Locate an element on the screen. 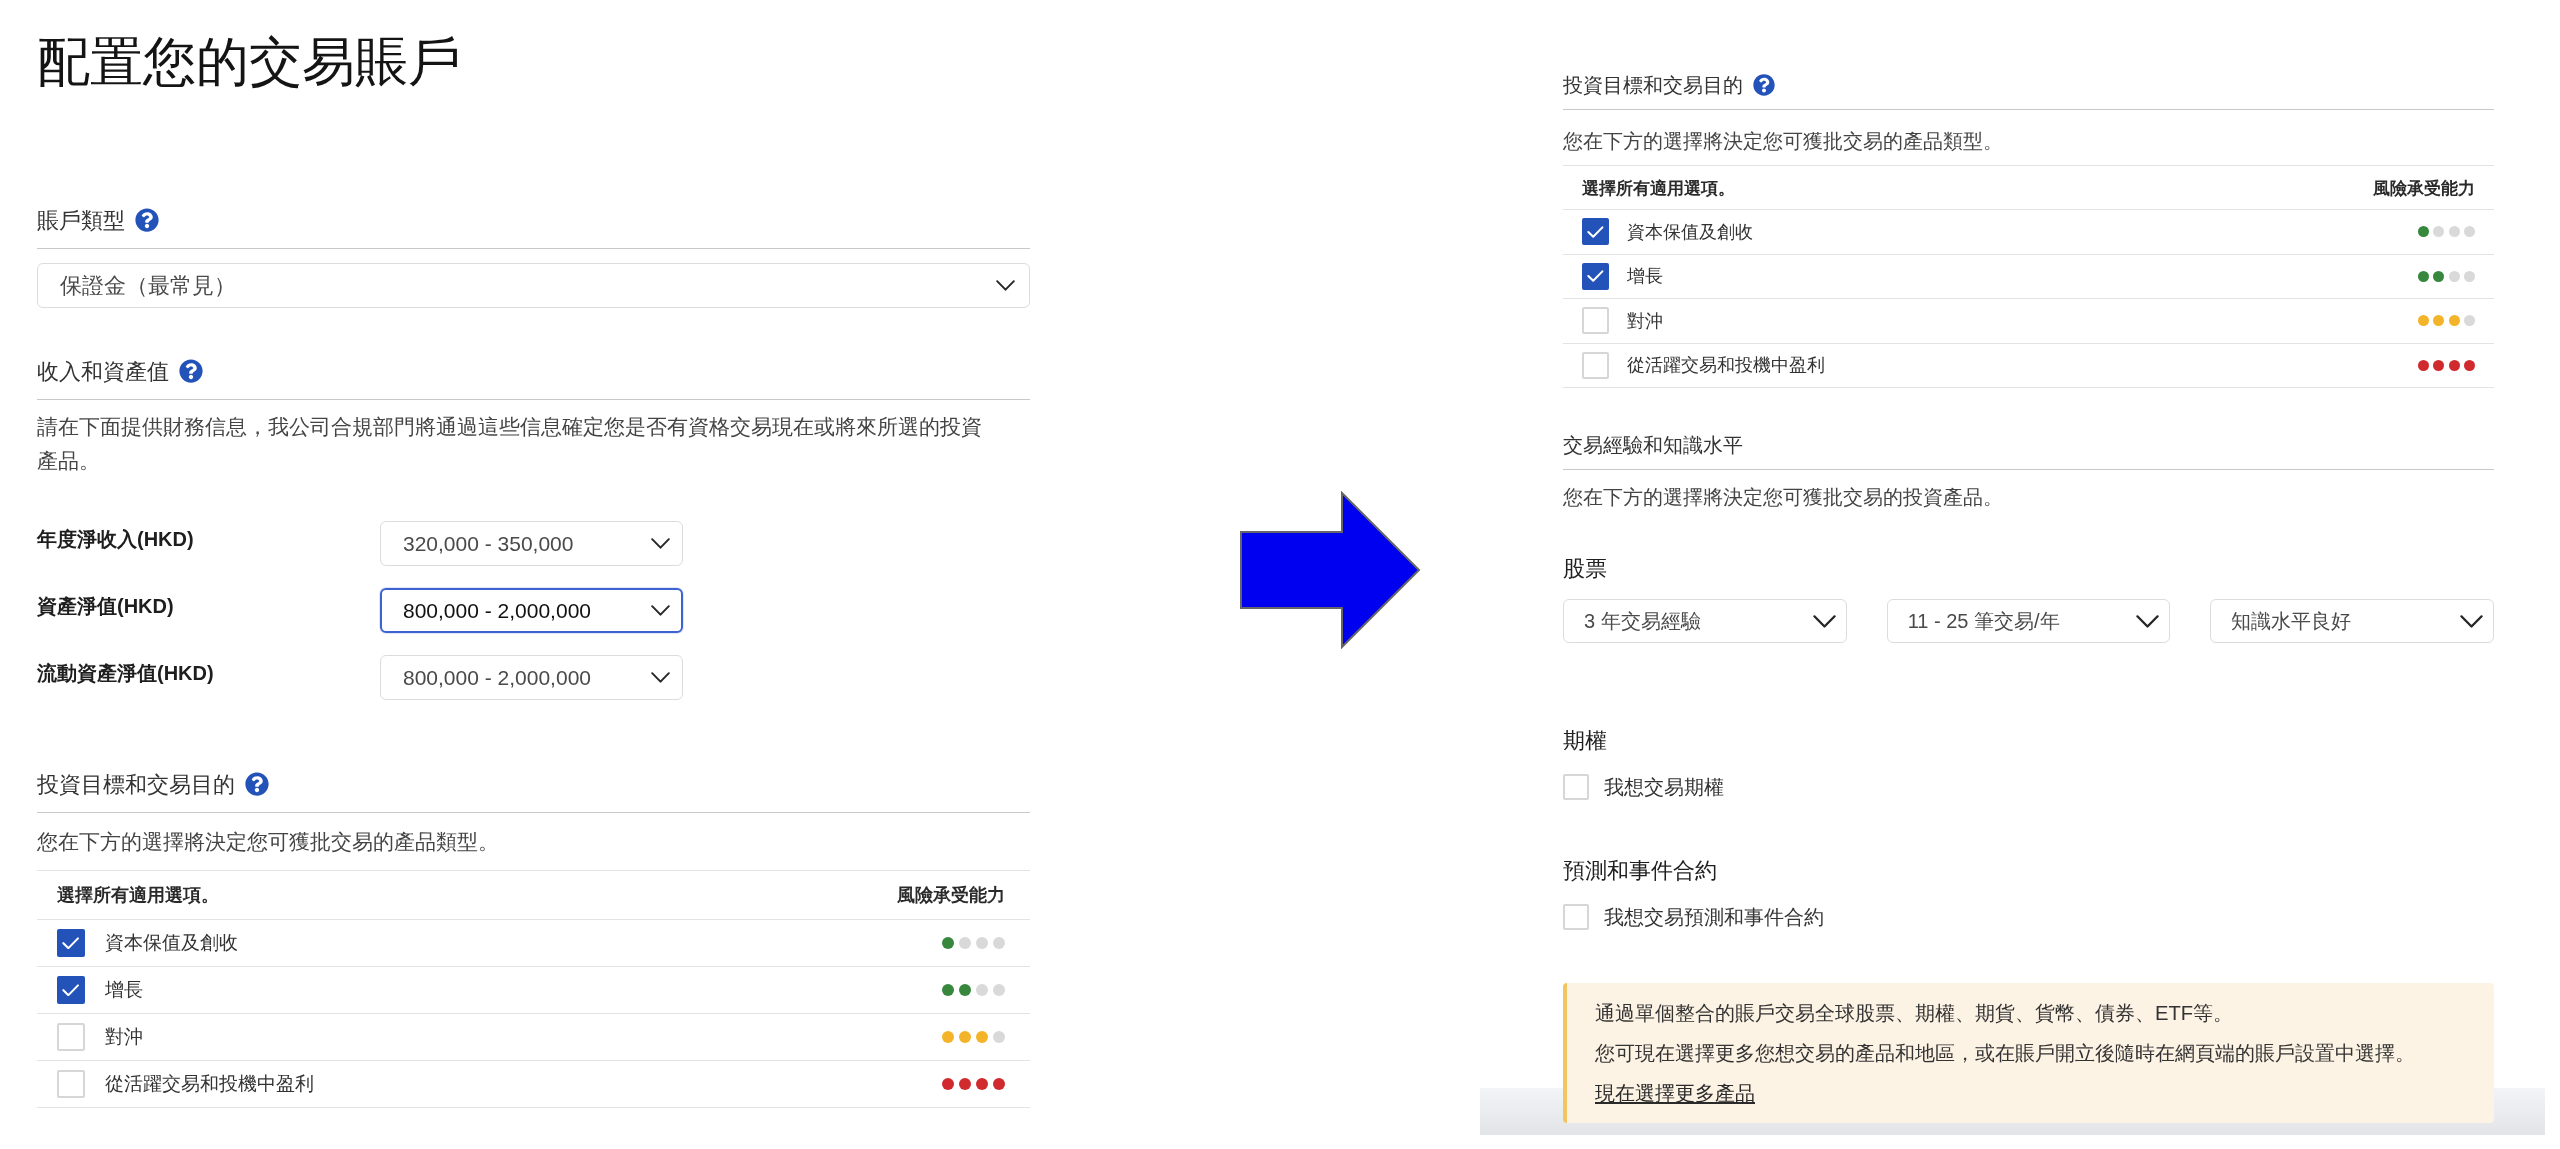 This screenshot has height=1149, width=2560. section-description: 您在下方的選擇將決定您可獲批交易的投資產品。 is located at coordinates (1783, 497).